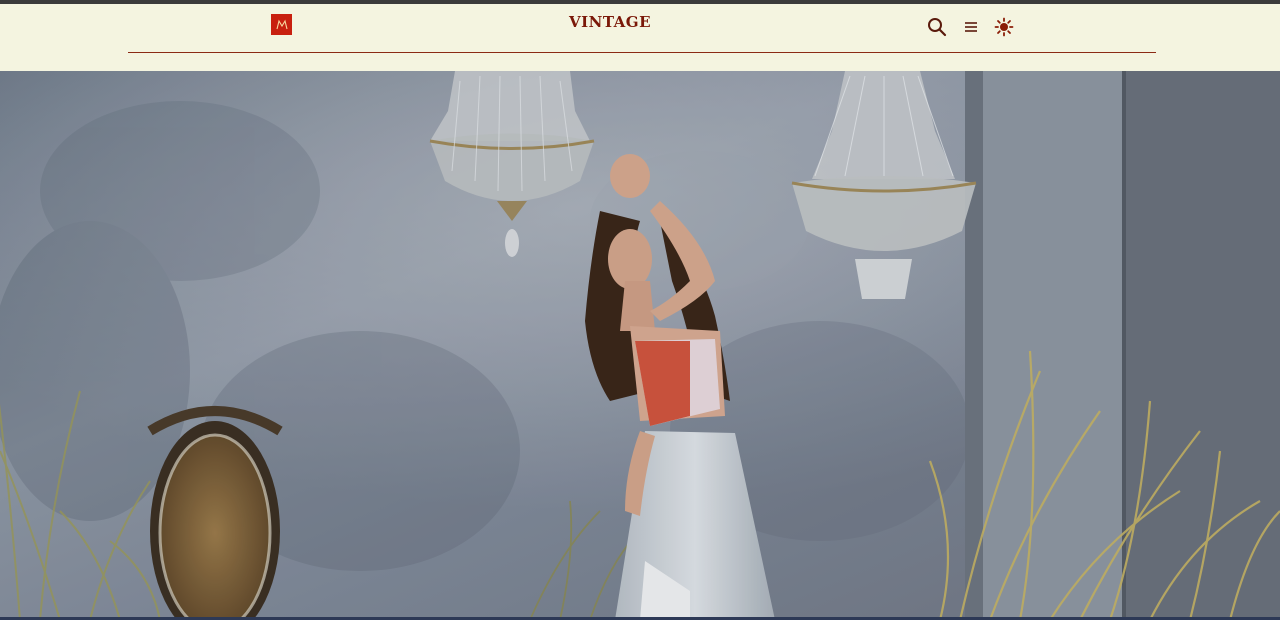 The width and height of the screenshot is (1280, 620). I want to click on search-icon, so click(937, 27).